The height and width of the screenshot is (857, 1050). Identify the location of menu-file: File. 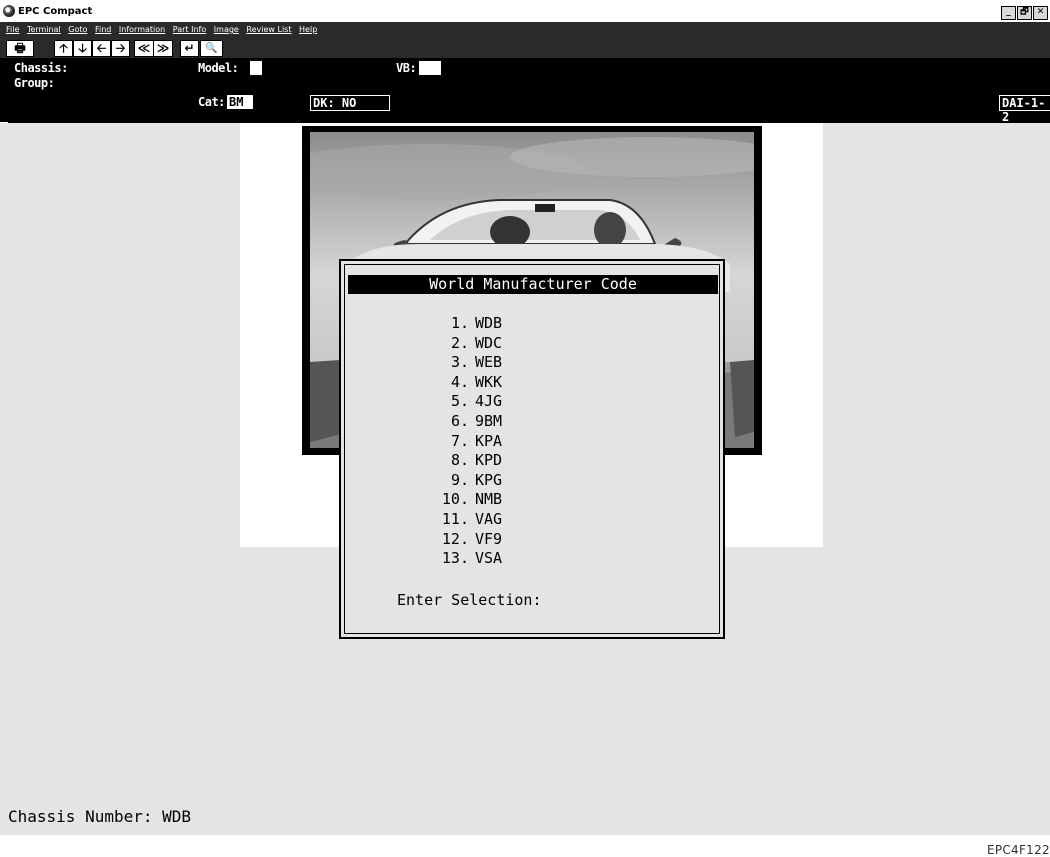
(12, 29).